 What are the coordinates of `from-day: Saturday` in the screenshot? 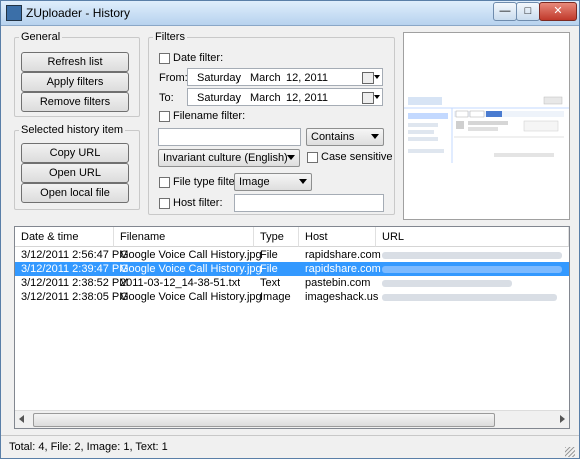 It's located at (219, 78).